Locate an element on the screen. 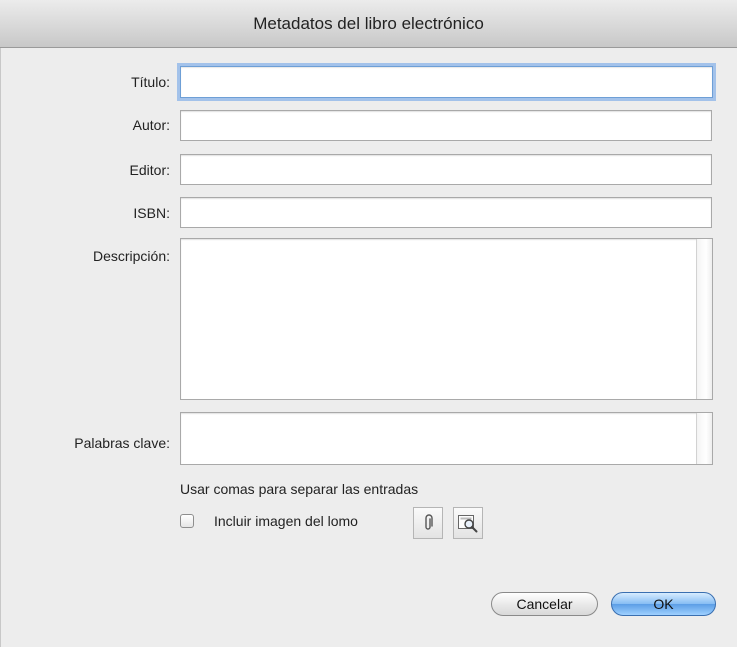 This screenshot has height=647, width=737. dialog-titlebar: Metadatos del libro electrónico is located at coordinates (368, 24).